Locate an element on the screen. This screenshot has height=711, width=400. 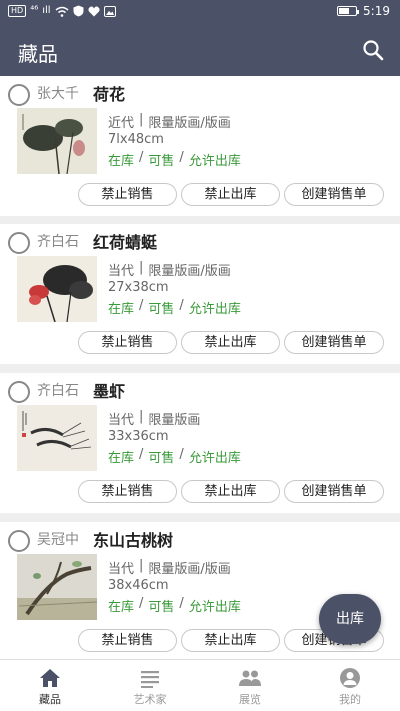
nav-label: 我的 is located at coordinates (350, 699).